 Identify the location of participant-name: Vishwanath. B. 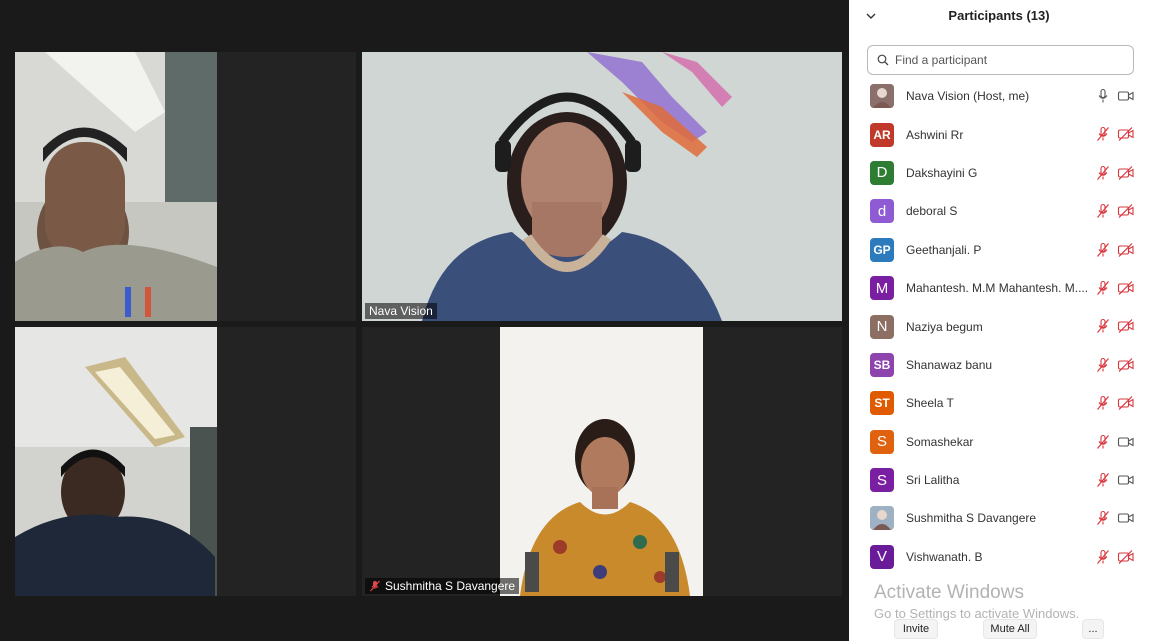
(944, 556).